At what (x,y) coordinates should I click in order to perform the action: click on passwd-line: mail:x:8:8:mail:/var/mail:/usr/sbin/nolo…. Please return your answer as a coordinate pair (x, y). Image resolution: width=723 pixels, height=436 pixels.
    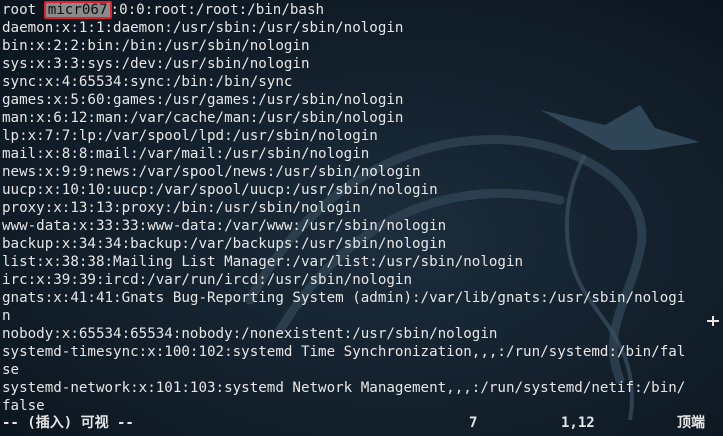
    Looking at the image, I should click on (186, 154).